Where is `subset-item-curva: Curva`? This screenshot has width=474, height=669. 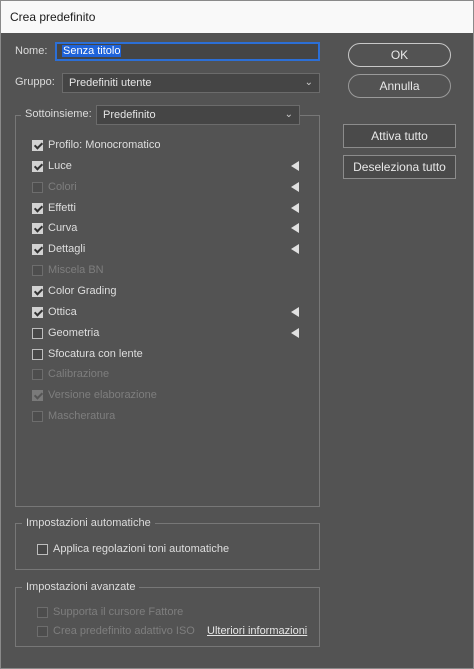
subset-item-curva: Curva is located at coordinates (54, 228).